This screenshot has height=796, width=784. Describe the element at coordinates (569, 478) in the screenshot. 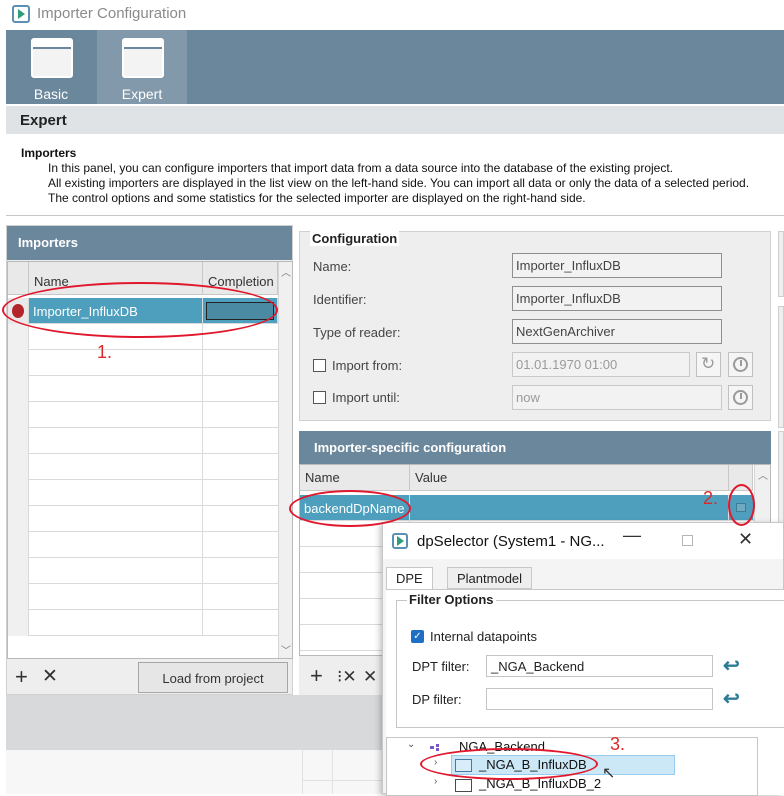

I see `value-column-header: Value` at that location.